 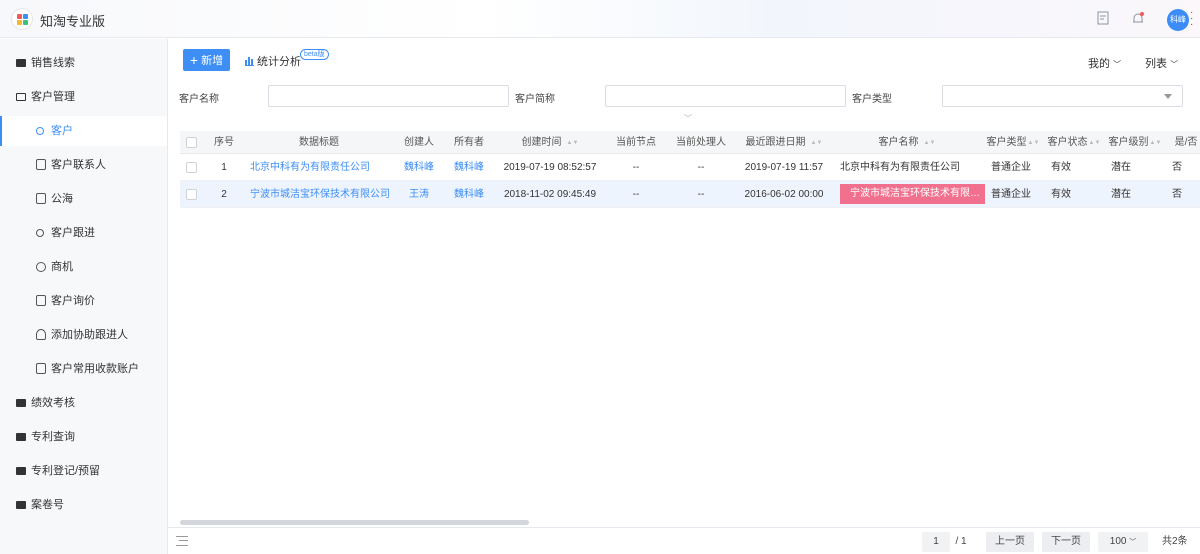 I want to click on column-header: 当前节点, so click(x=636, y=142).